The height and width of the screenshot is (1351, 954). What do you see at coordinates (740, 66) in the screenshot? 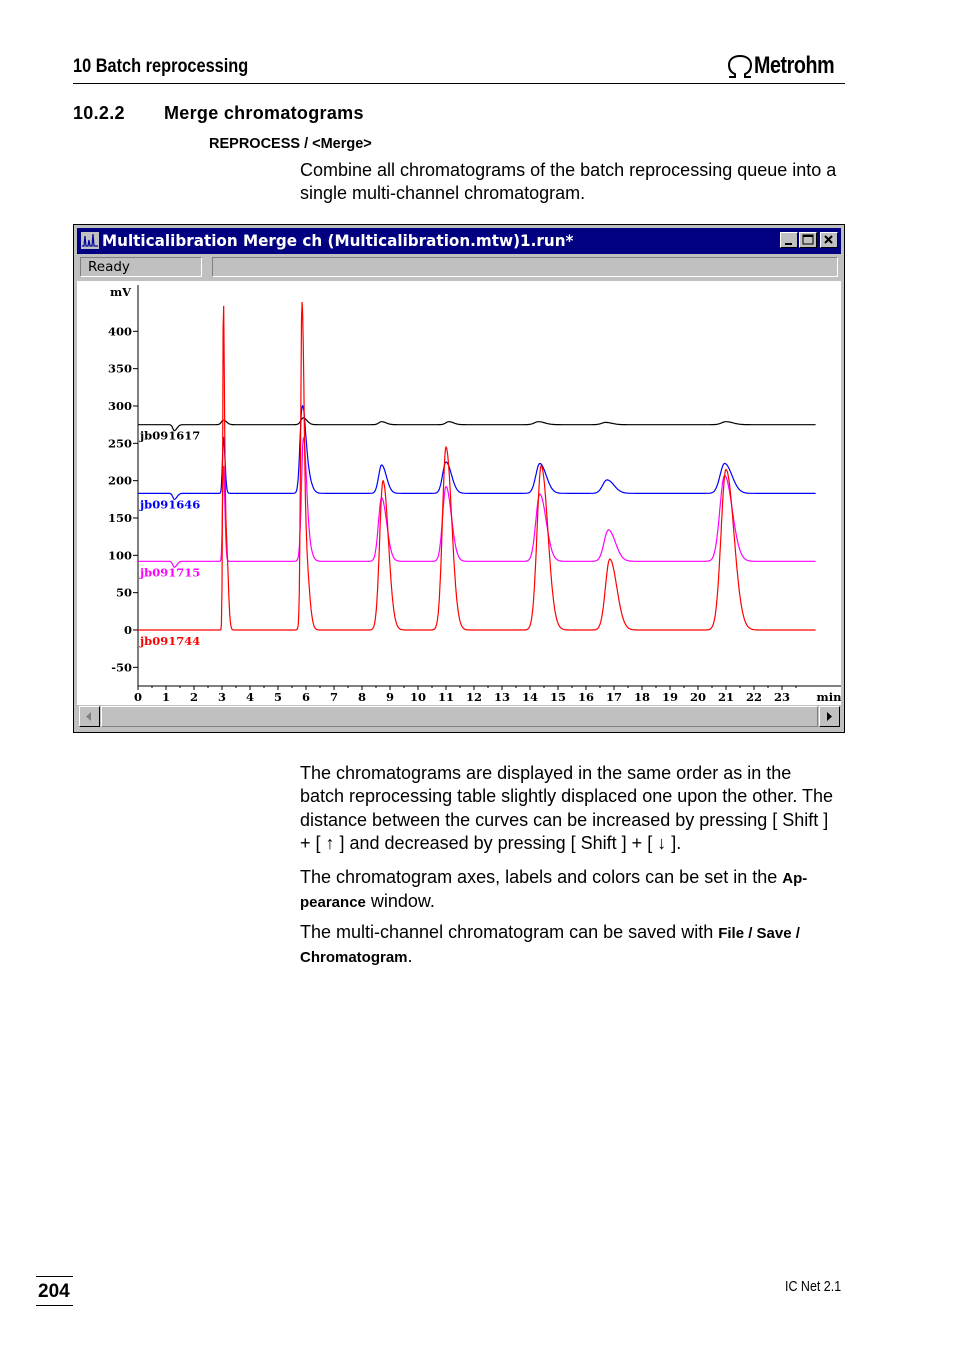
I see `omega-icon` at bounding box center [740, 66].